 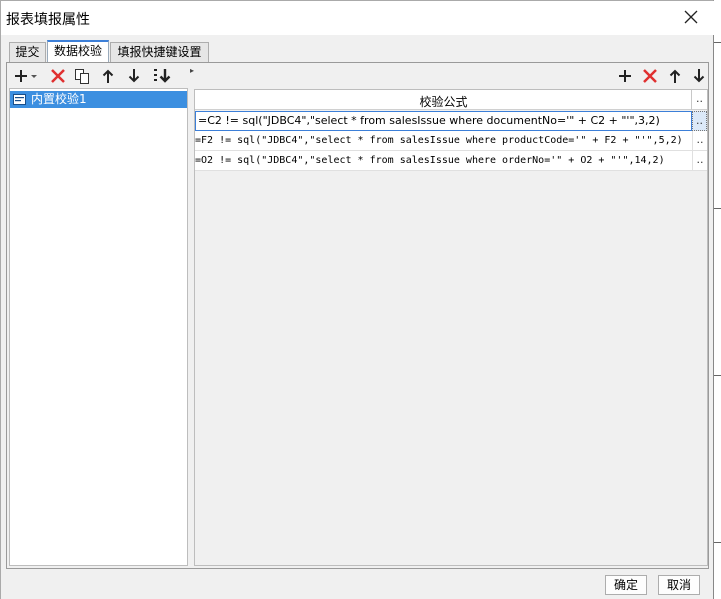 What do you see at coordinates (59, 99) in the screenshot?
I see `list-item-label: 内置校验1` at bounding box center [59, 99].